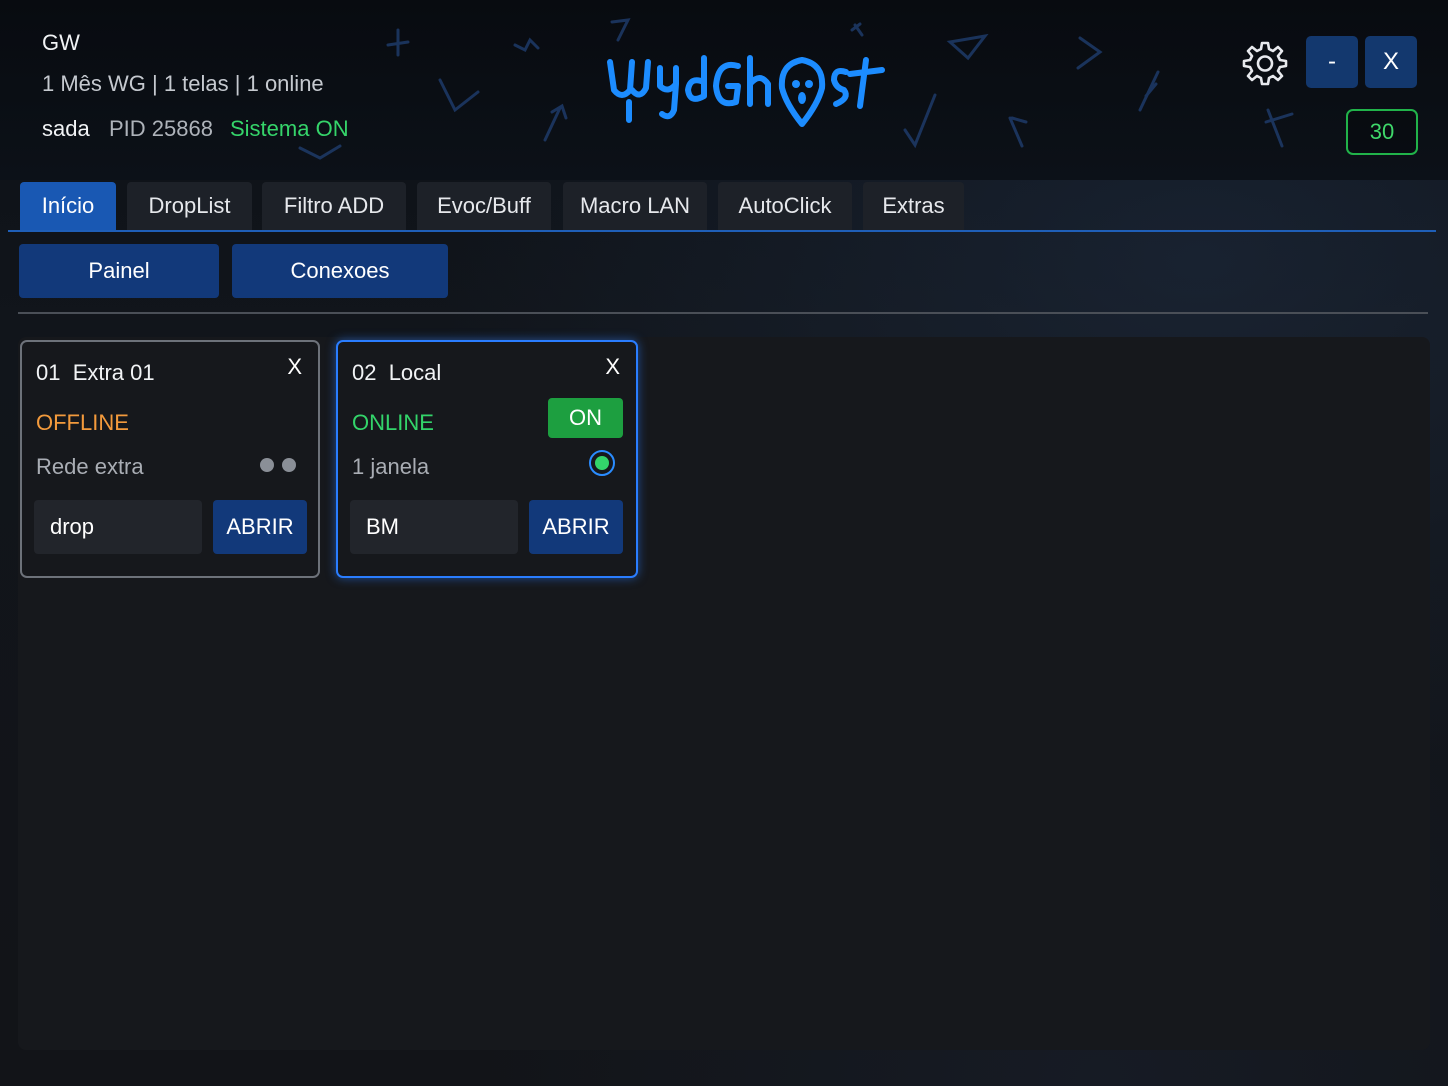 The image size is (1448, 1086). Describe the element at coordinates (68, 206) in the screenshot. I see `tab-inicio: Início` at that location.